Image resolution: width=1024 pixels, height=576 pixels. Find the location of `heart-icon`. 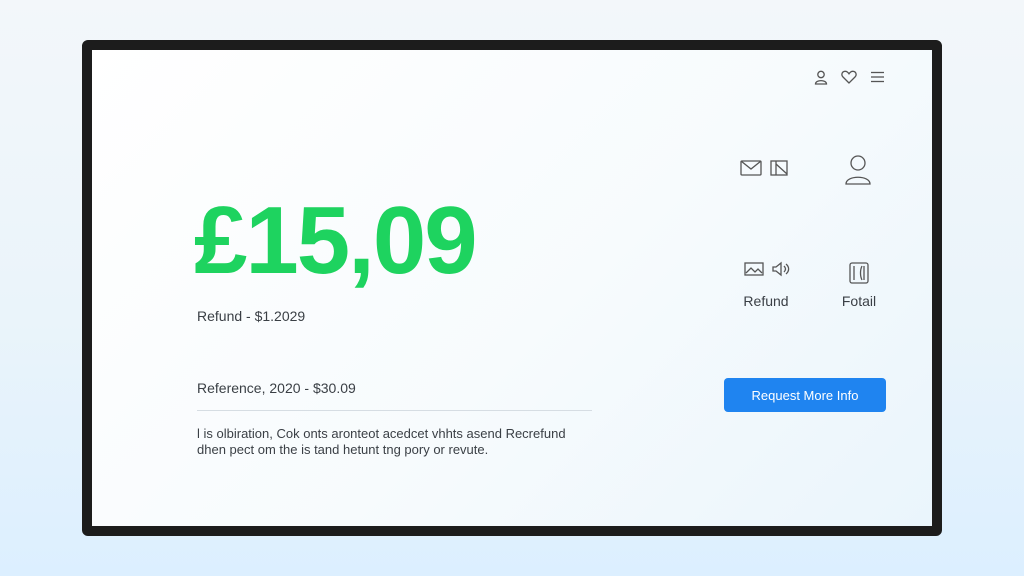

heart-icon is located at coordinates (849, 77).